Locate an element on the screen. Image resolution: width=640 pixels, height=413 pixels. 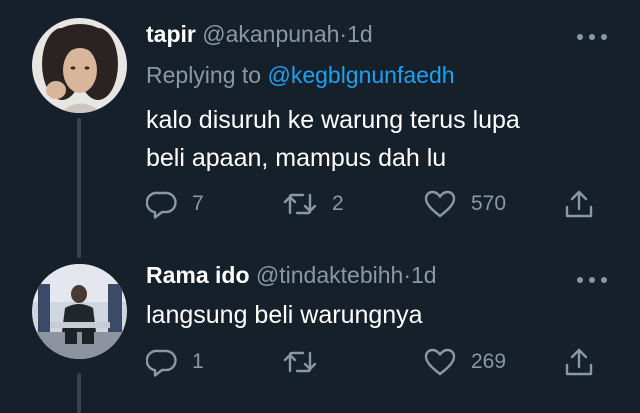
action-bar: 1 269 is located at coordinates (320, 362).